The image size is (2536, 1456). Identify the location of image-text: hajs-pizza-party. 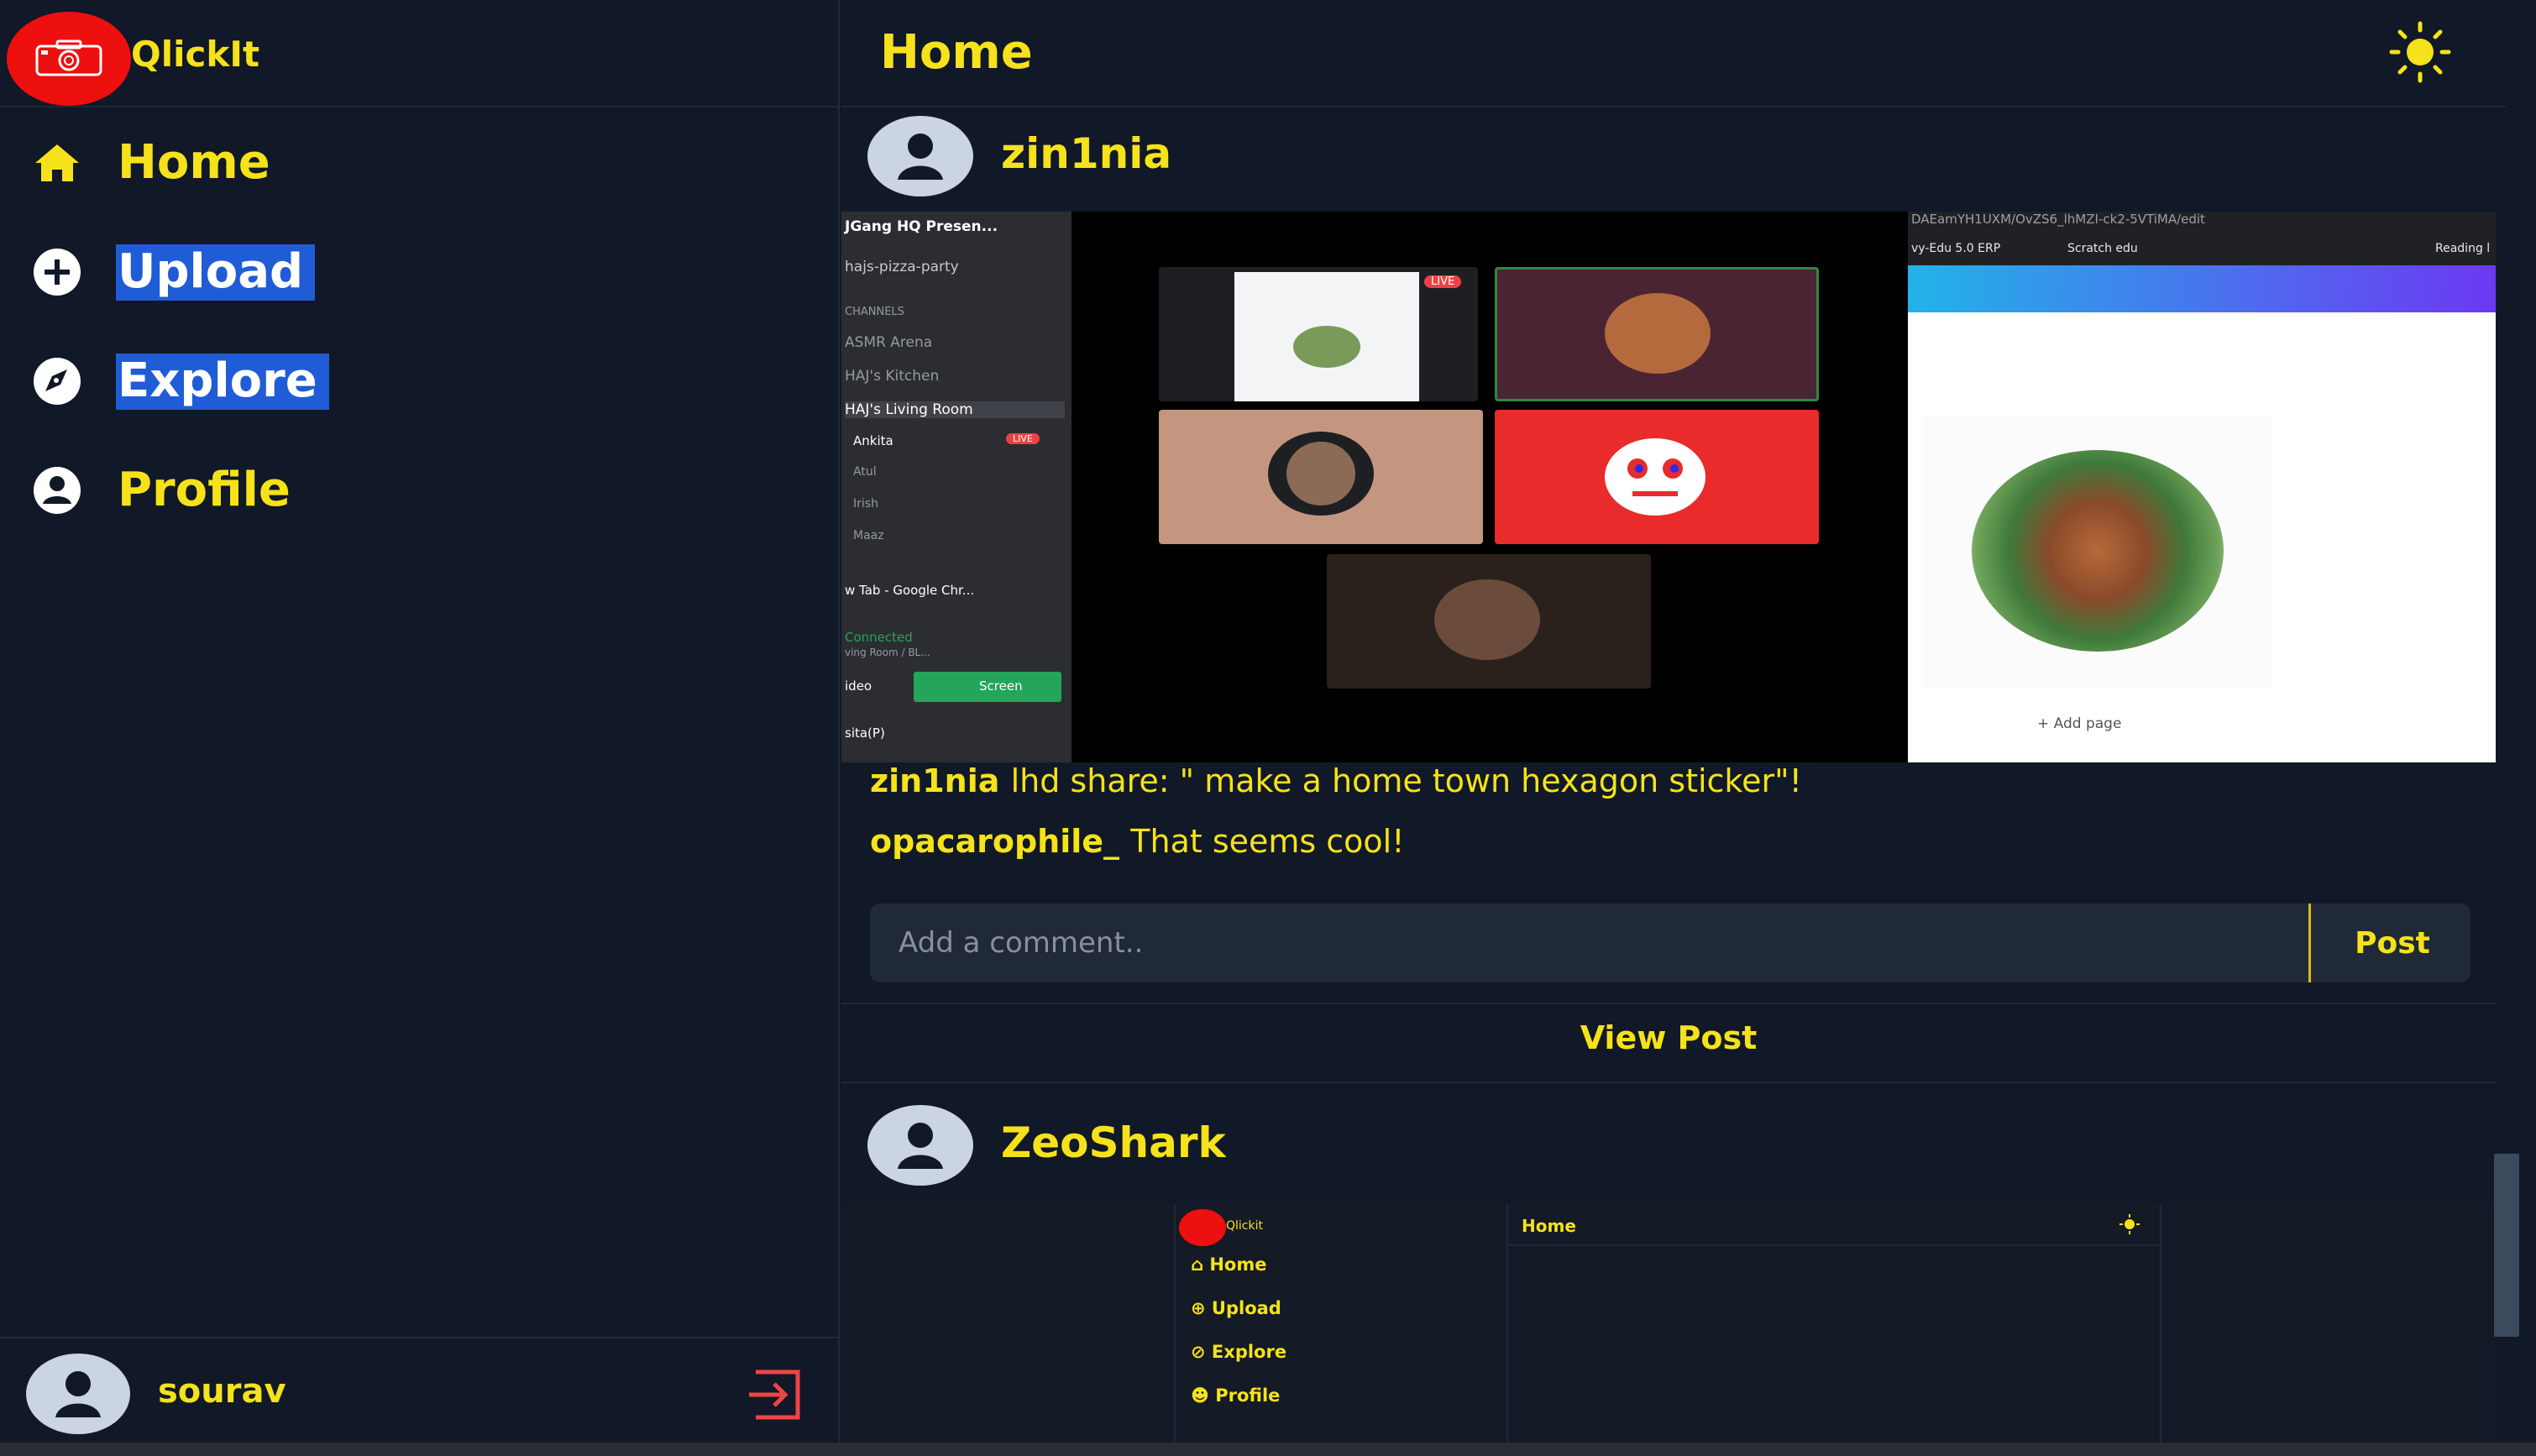
(902, 267).